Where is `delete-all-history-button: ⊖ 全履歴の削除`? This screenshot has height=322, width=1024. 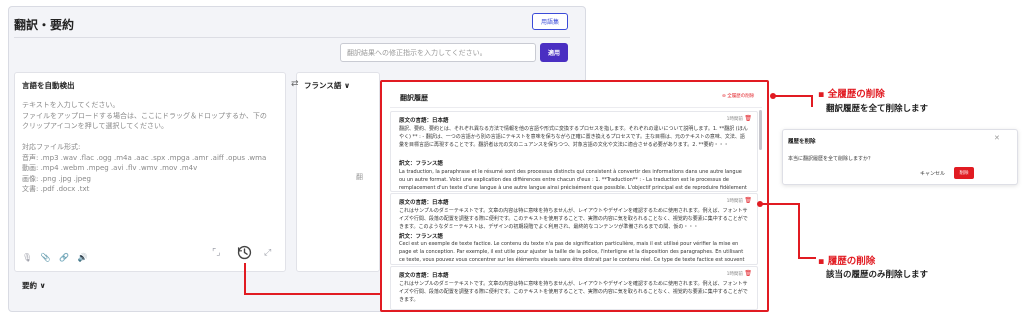 delete-all-history-button: ⊖ 全履歴の削除 is located at coordinates (738, 96).